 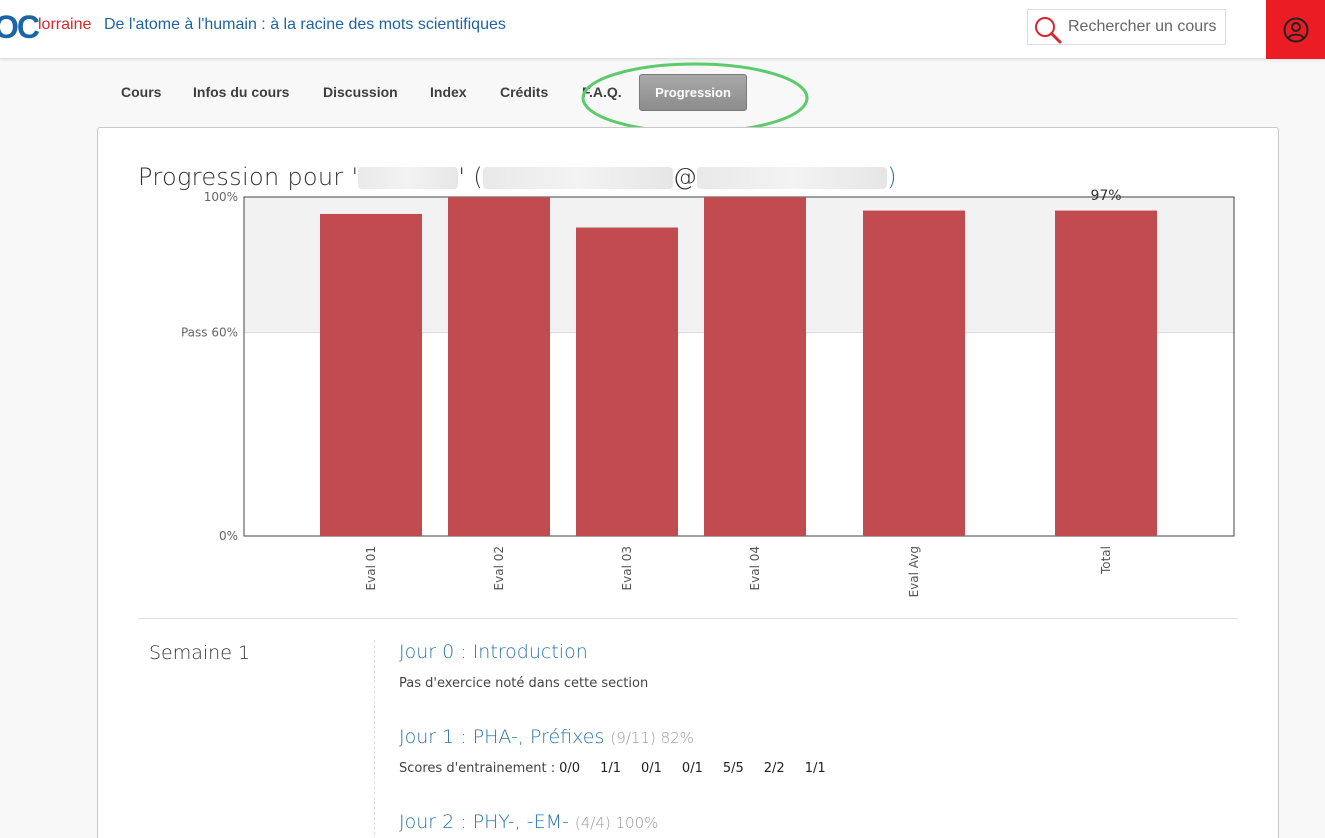 I want to click on practice-score: 5/5, so click(x=733, y=768).